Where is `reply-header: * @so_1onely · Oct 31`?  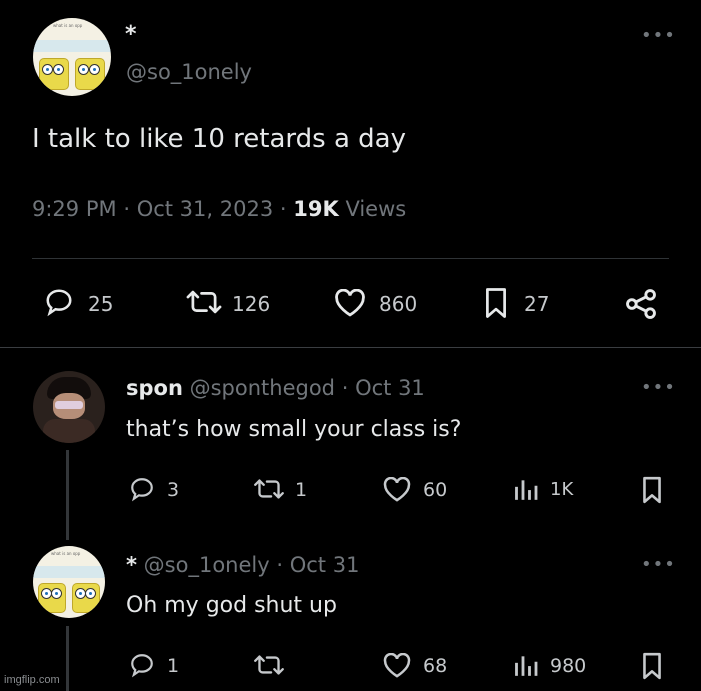 reply-header: * @so_1onely · Oct 31 is located at coordinates (242, 565).